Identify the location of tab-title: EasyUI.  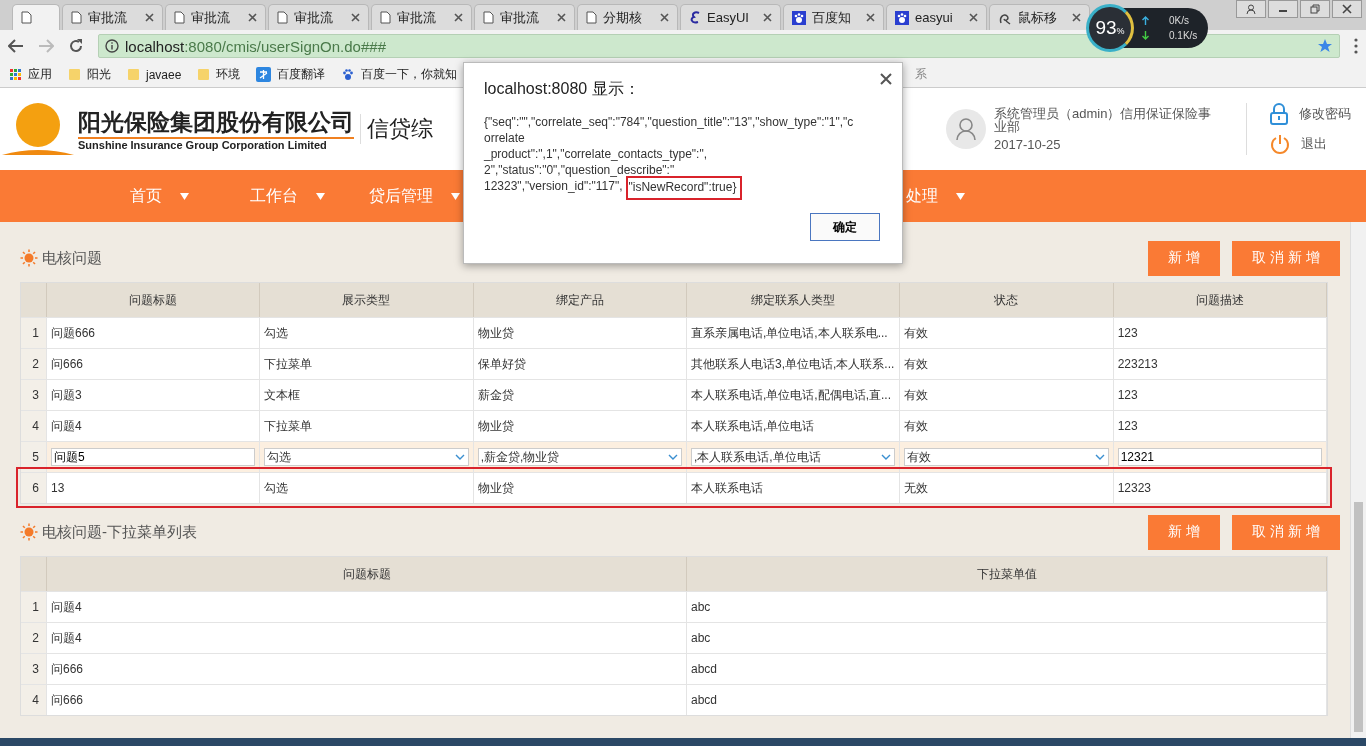
(728, 17).